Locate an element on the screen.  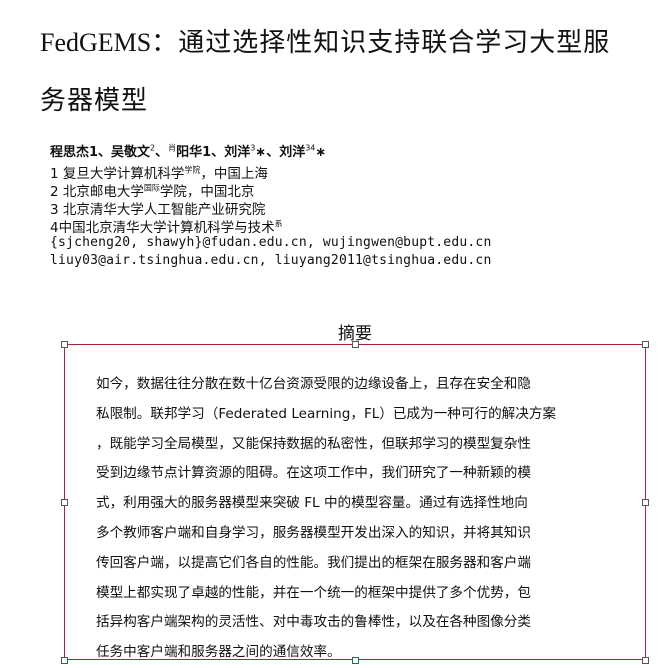
abstract-line: 任务中客户端和服务器之间的通信效率。 is located at coordinates (218, 652).